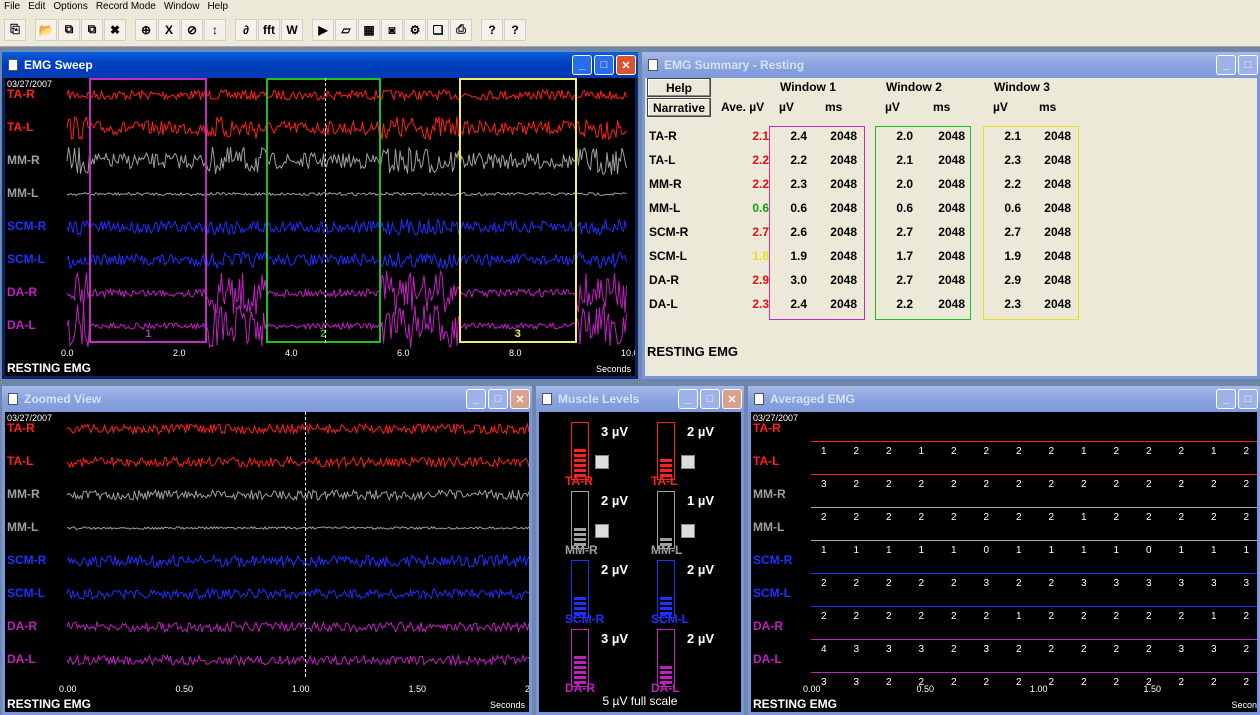  Describe the element at coordinates (951, 65) in the screenshot. I see `emg-summary-titlebar: EMG Summary - Resting _ □` at that location.